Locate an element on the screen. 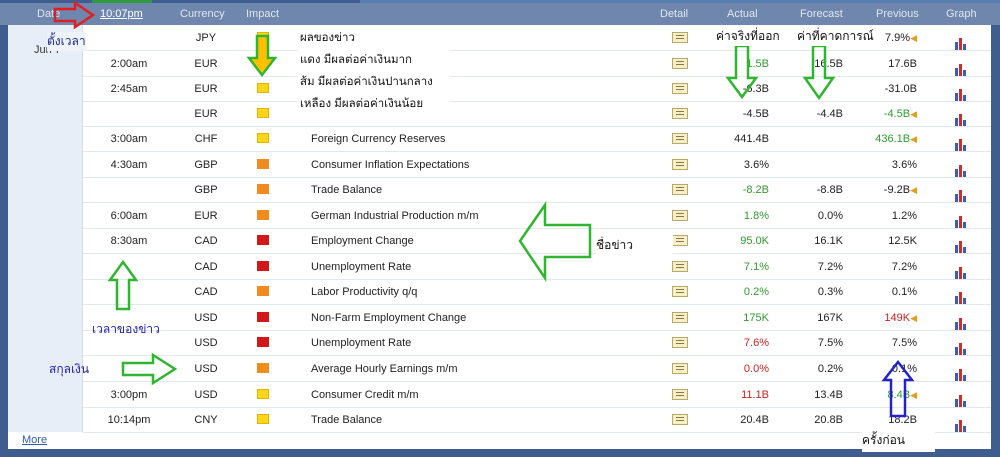  event-time: 8:30am is located at coordinates (129, 241).